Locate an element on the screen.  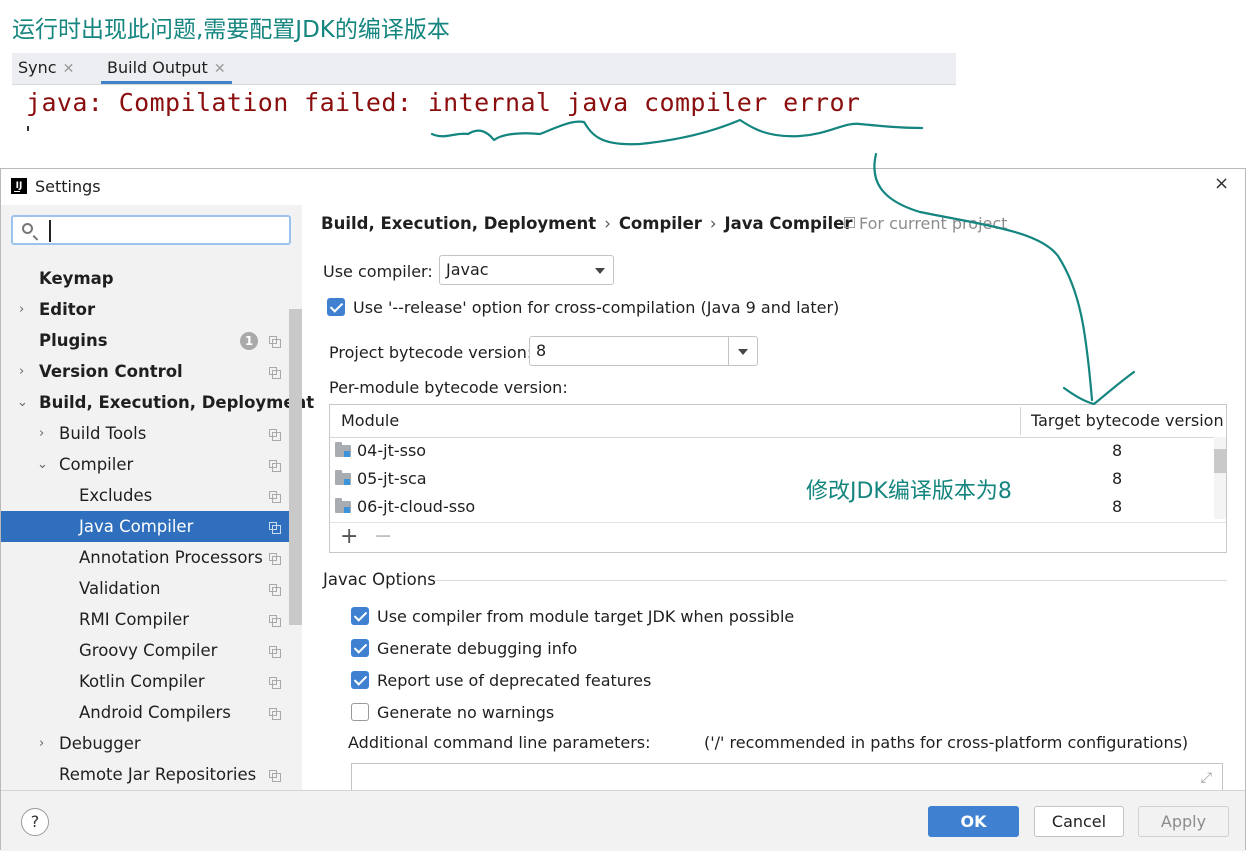
tree-item-compiler: ⌄ Compiler is located at coordinates (151, 464).